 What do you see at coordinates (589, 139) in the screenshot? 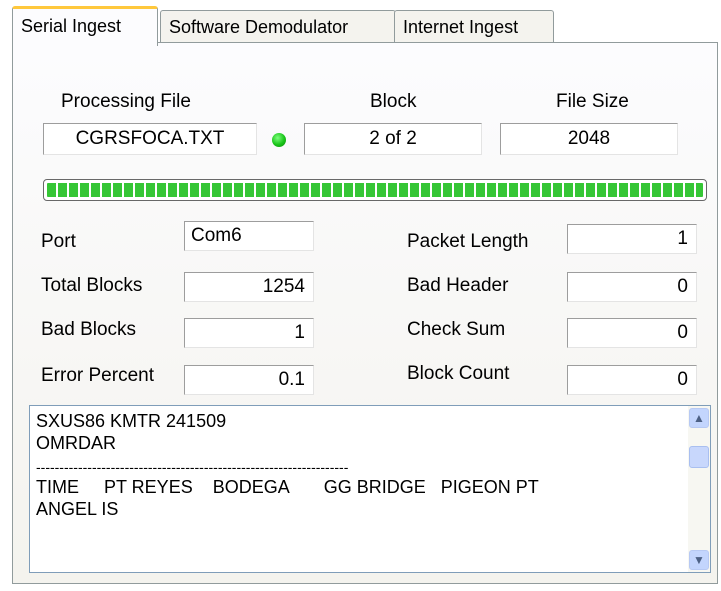
I see `file-size-field: 2048` at bounding box center [589, 139].